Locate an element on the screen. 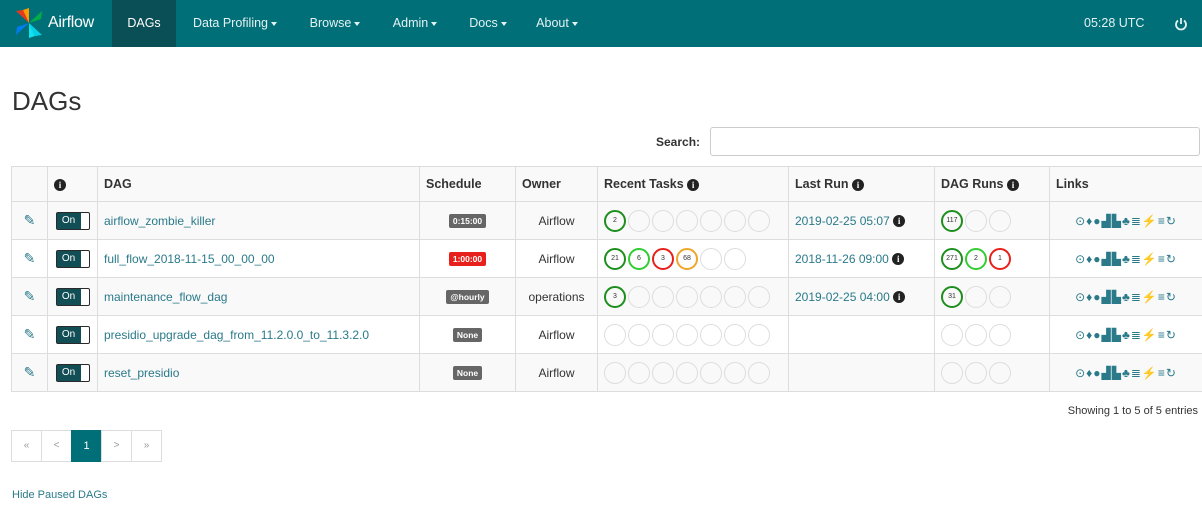  nav-browse: Browse is located at coordinates (335, 23).